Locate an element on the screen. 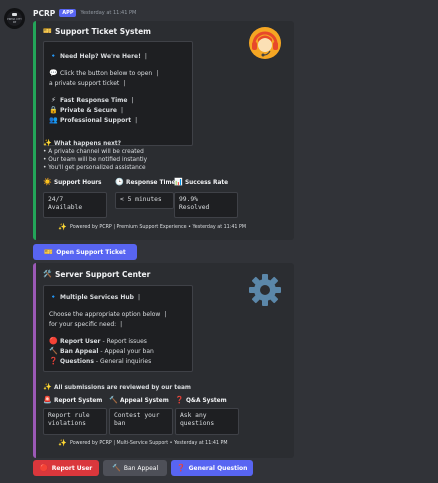 The height and width of the screenshot is (483, 438). next-steps-title: ✨ What happens next? is located at coordinates (82, 143).